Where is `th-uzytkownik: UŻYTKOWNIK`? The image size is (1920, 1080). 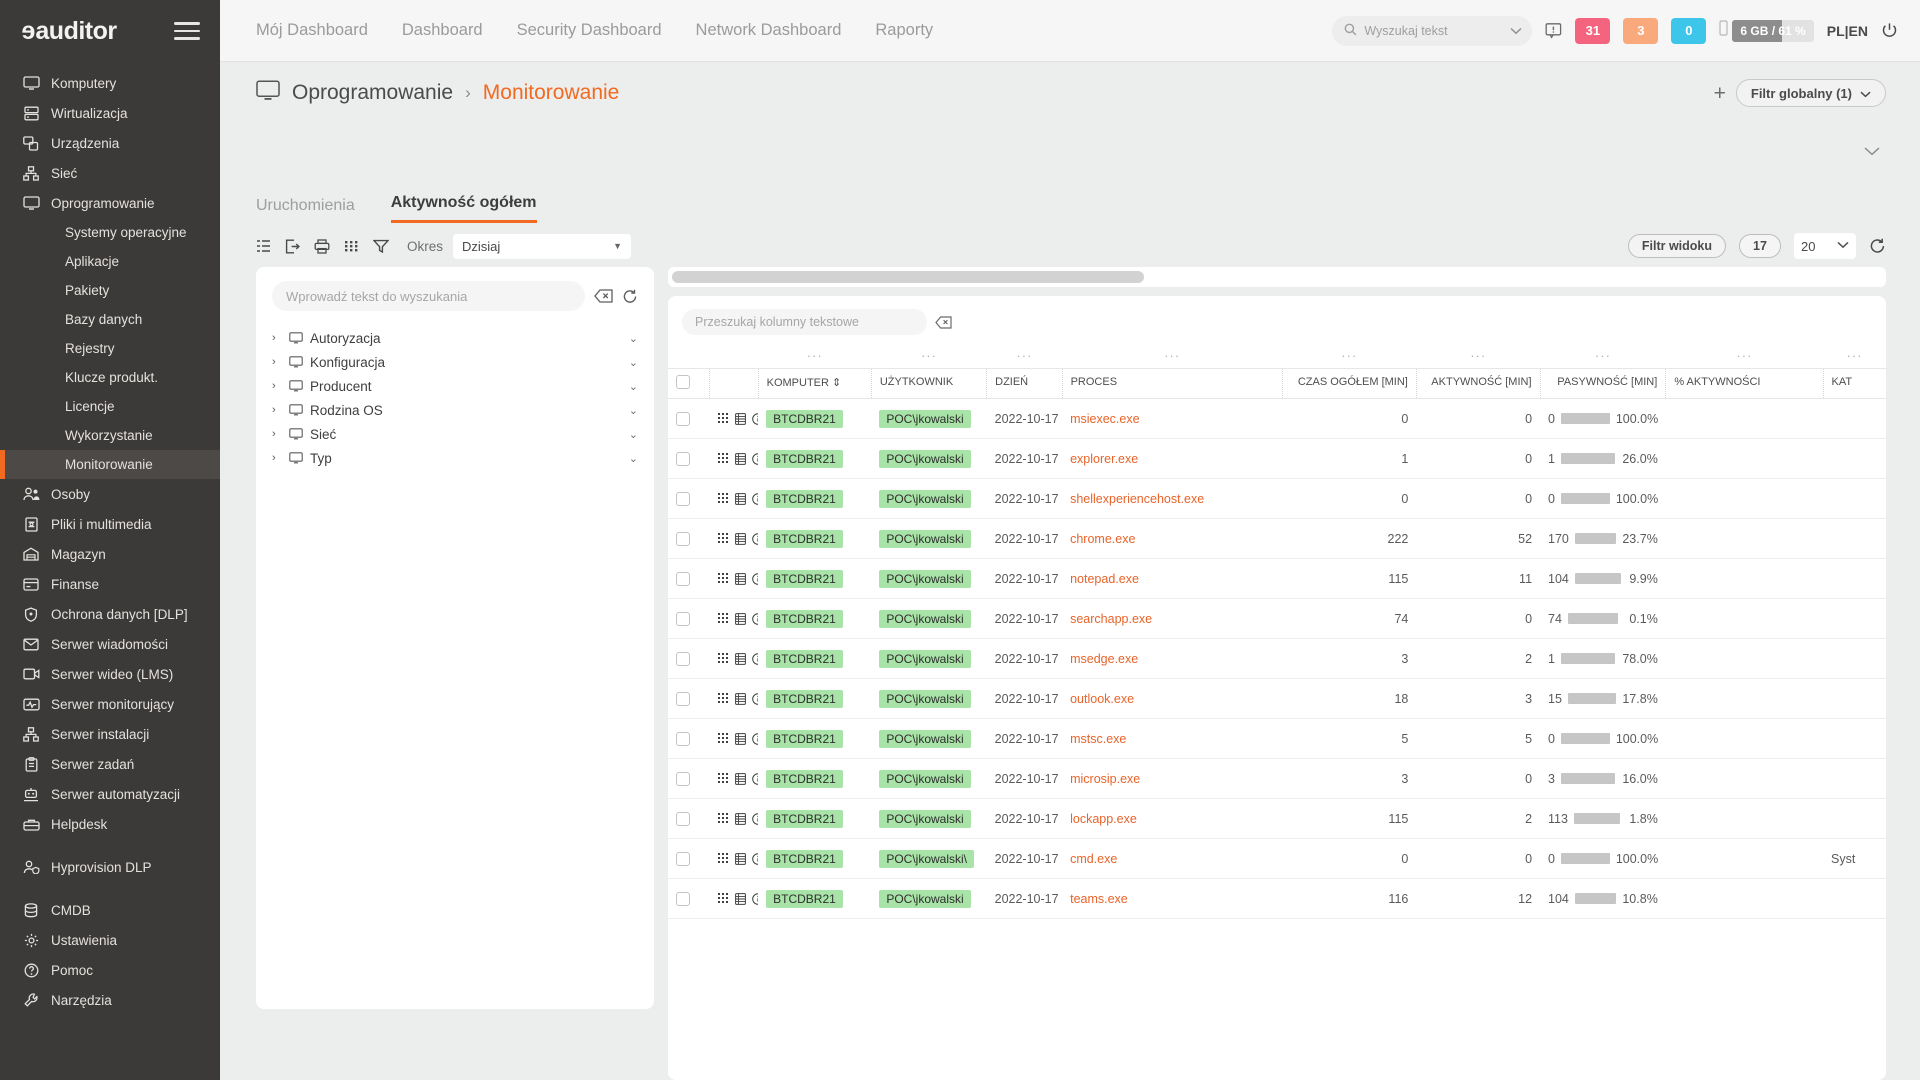 th-uzytkownik: UŻYTKOWNIK is located at coordinates (928, 383).